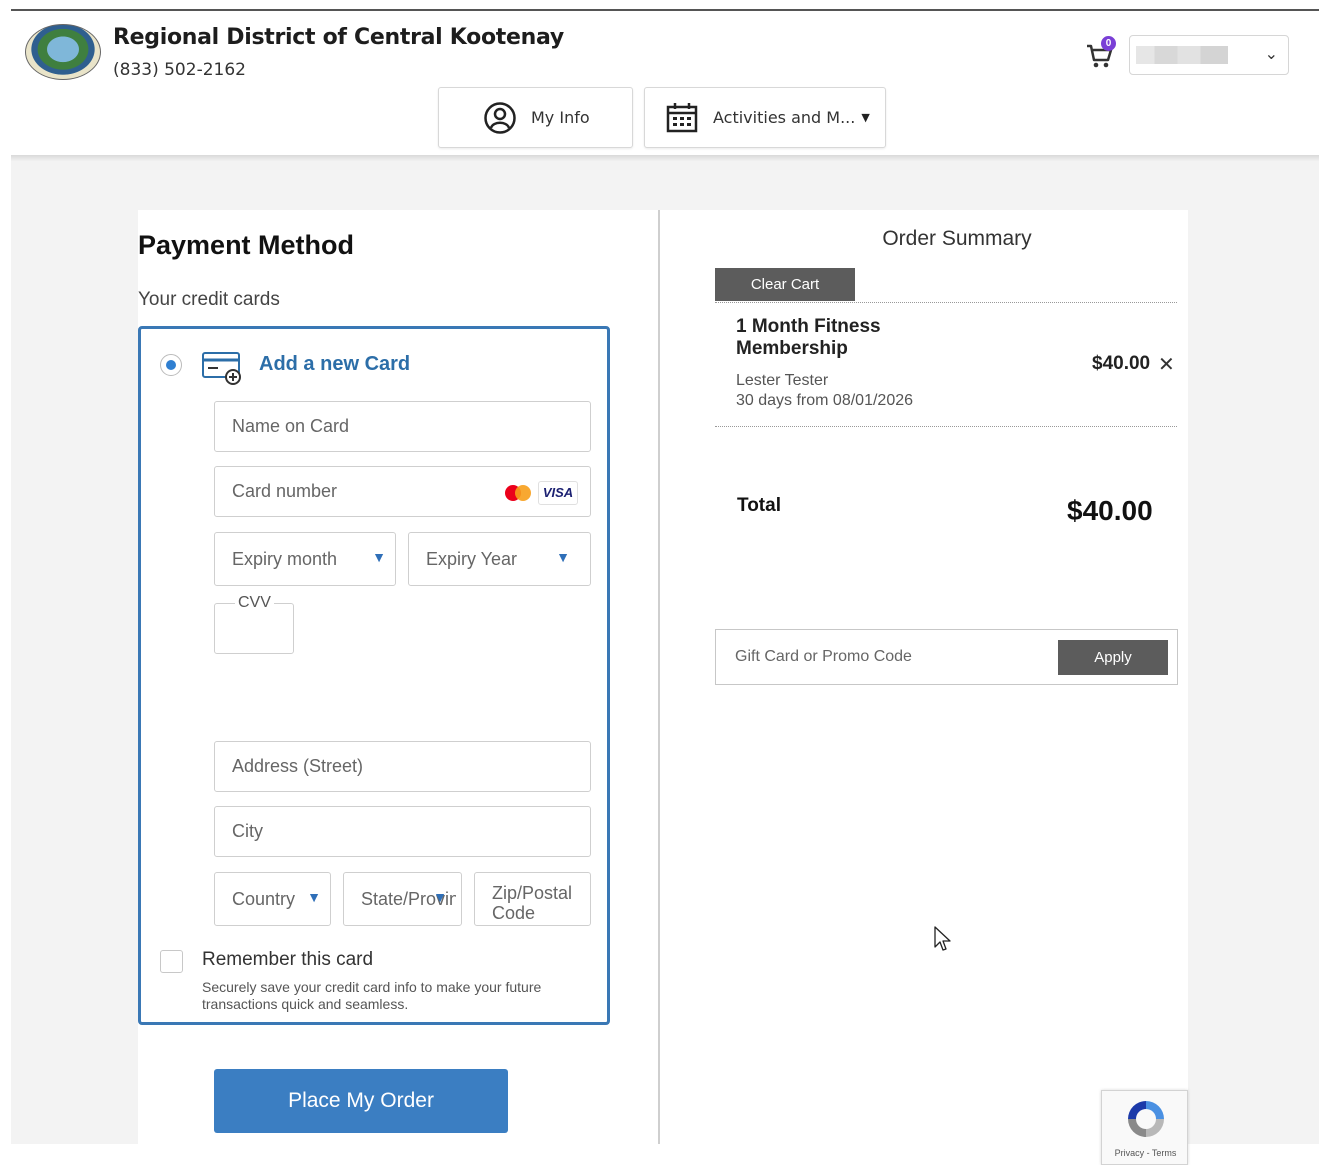 The image size is (1322, 1165). Describe the element at coordinates (558, 493) in the screenshot. I see `visa-icon: VISA` at that location.